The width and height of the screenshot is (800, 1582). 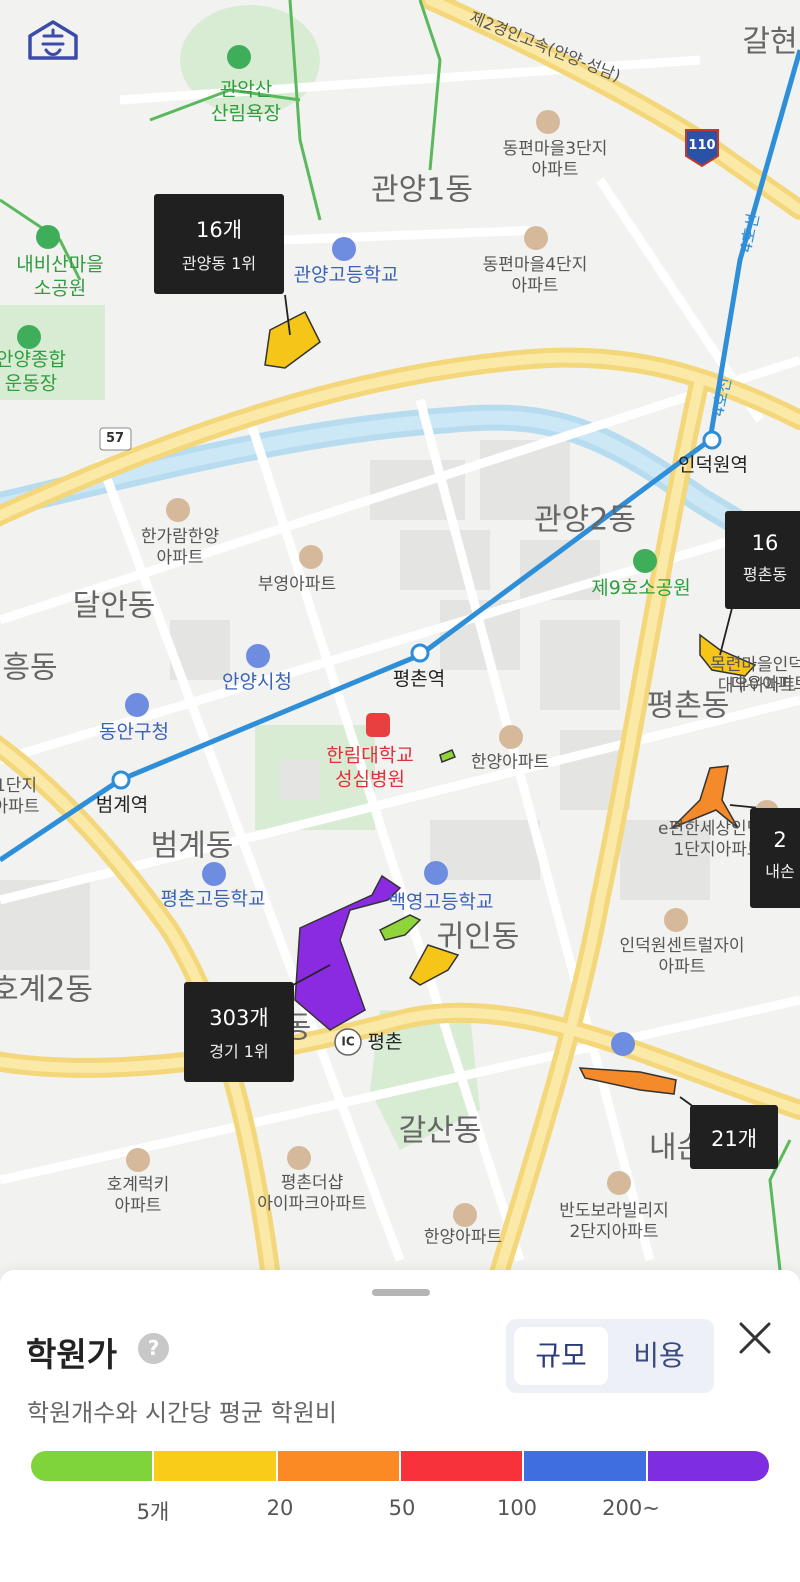 What do you see at coordinates (631, 1508) in the screenshot?
I see `legend-tick-label: 200~` at bounding box center [631, 1508].